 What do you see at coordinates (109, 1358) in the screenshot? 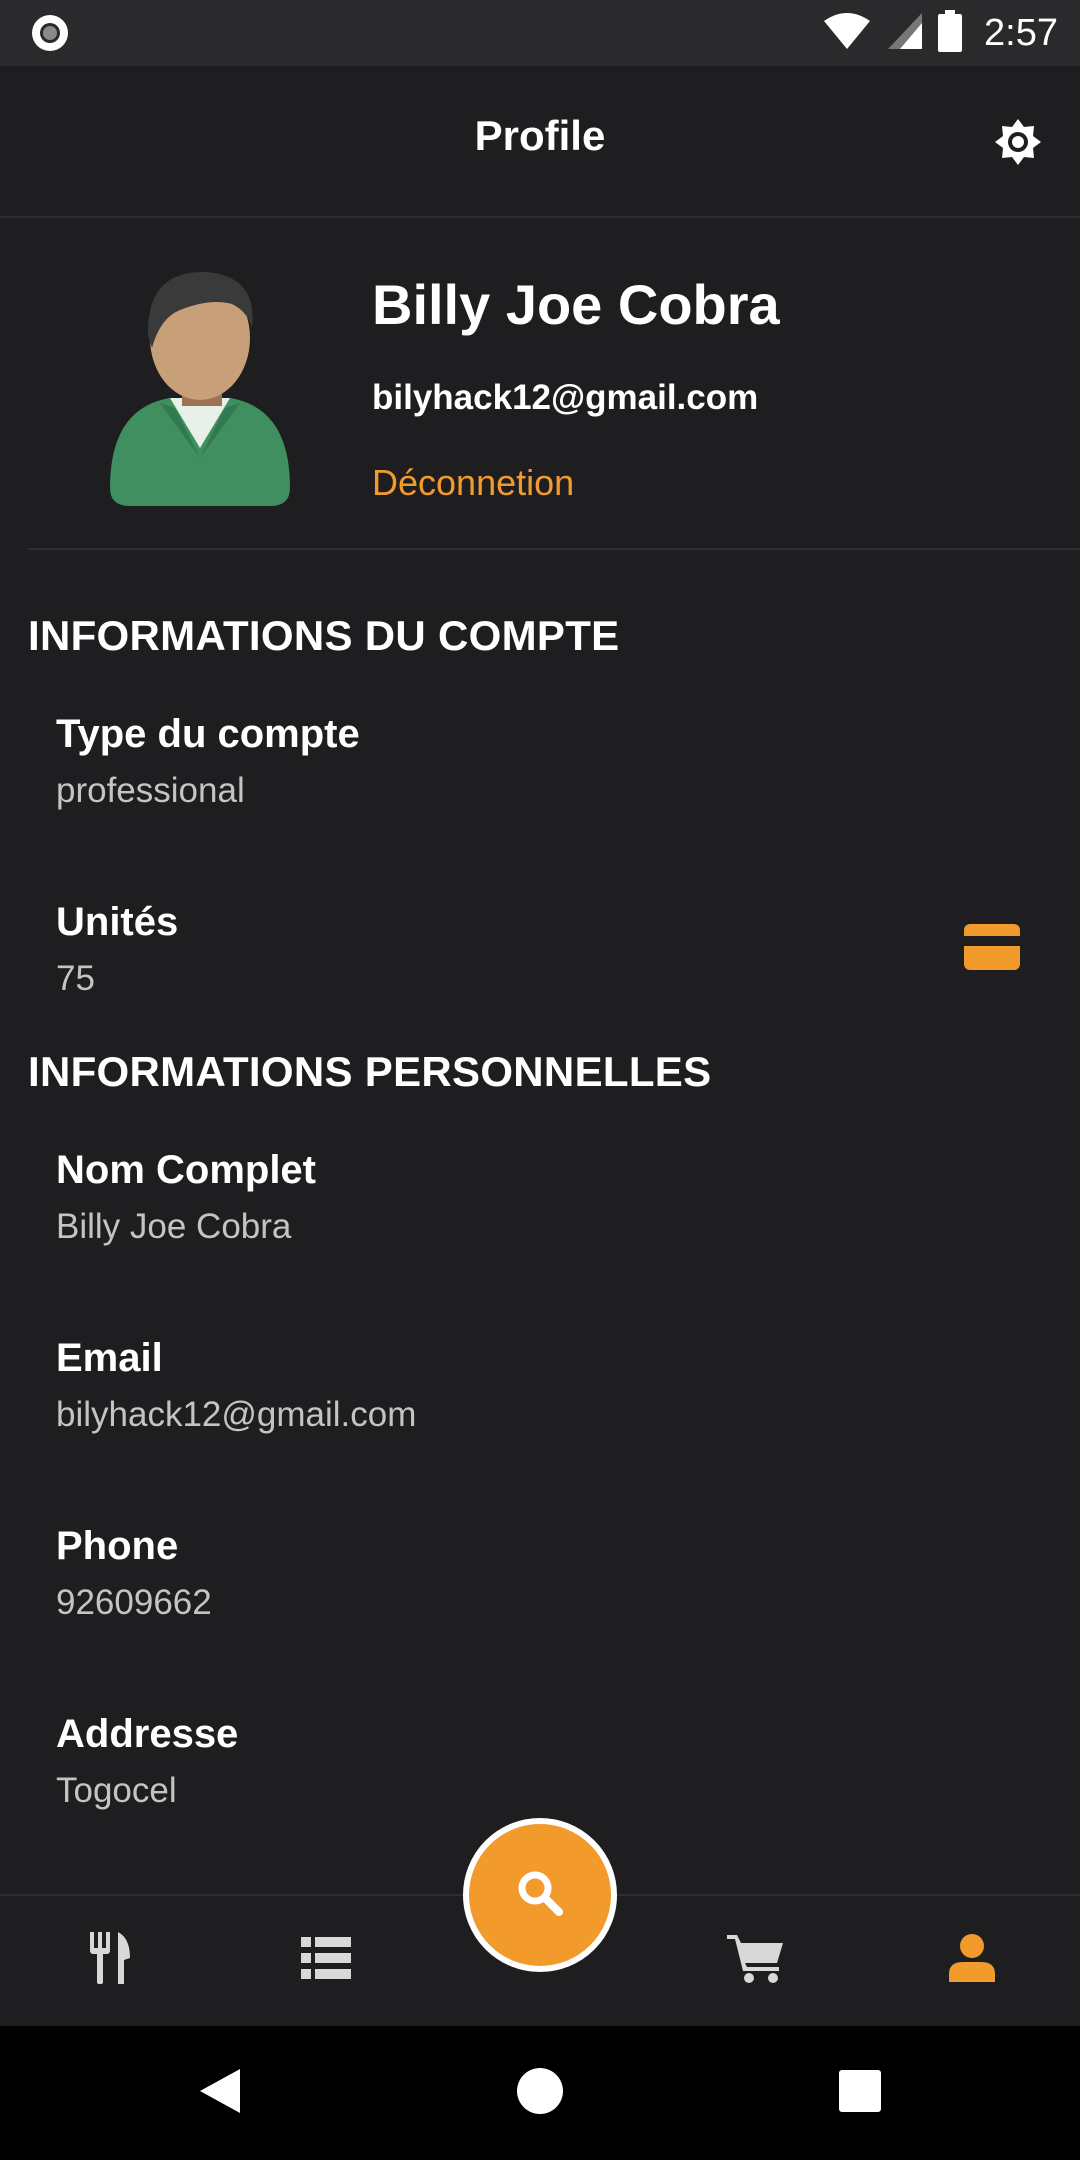
I see `field-label: Email` at bounding box center [109, 1358].